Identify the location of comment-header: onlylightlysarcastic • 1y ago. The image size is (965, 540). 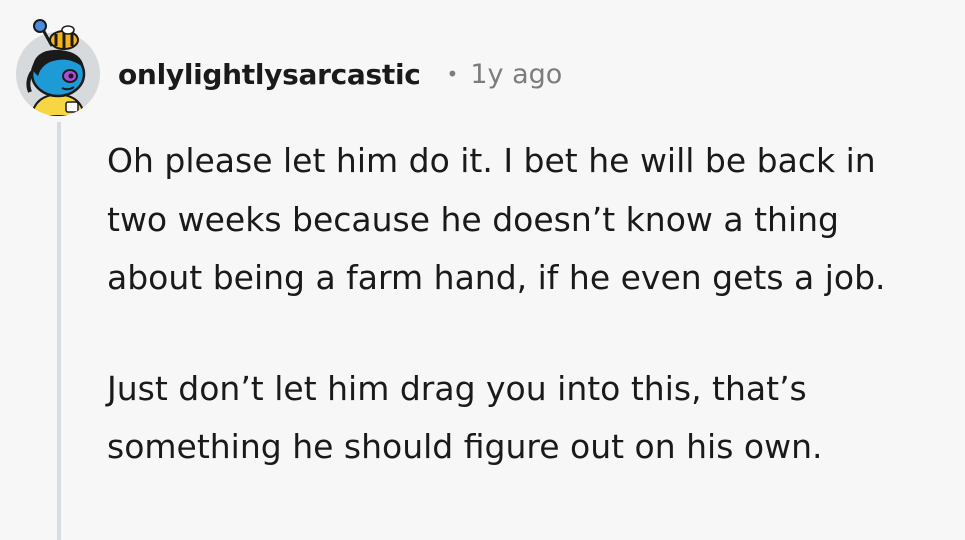
(340, 74).